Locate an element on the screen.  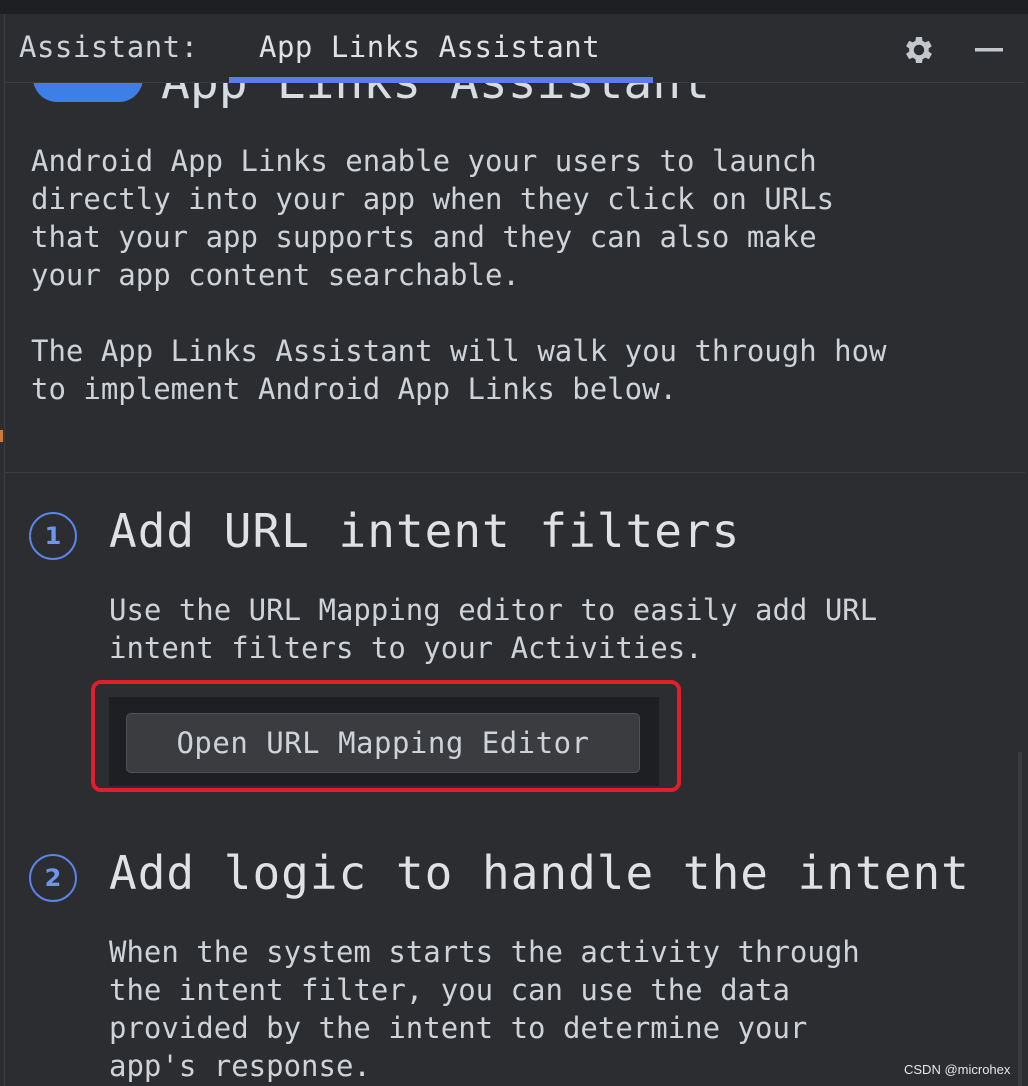
watermark: CSDN @microhex is located at coordinates (957, 1069).